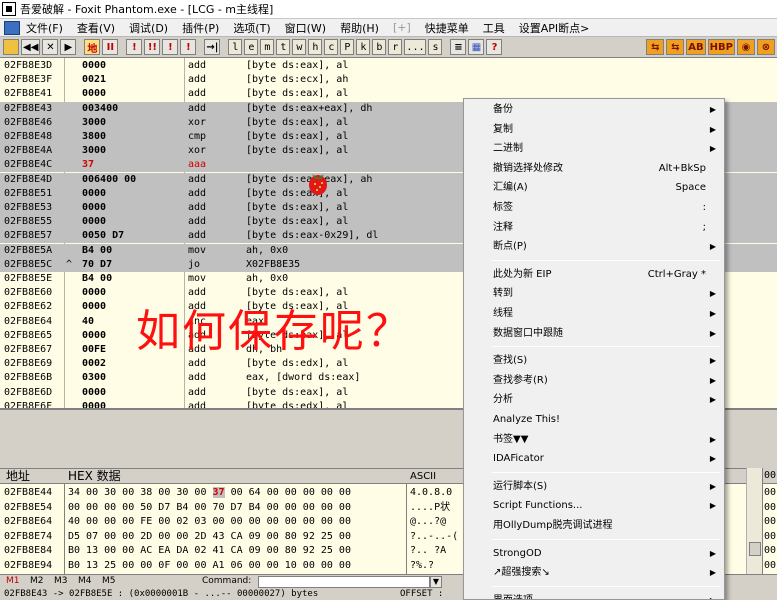 The width and height of the screenshot is (777, 600). What do you see at coordinates (554, 28) in the screenshot?
I see `menu-set-api-breakpoint: 设置API断点>` at bounding box center [554, 28].